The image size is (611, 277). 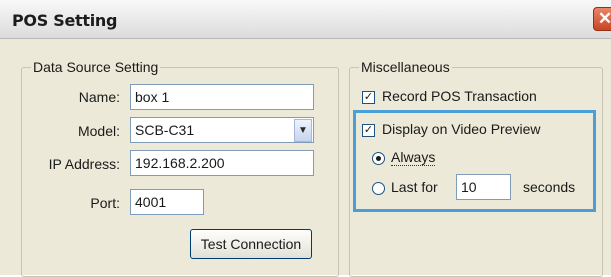 I want to click on last-for-label: Last for, so click(x=414, y=187).